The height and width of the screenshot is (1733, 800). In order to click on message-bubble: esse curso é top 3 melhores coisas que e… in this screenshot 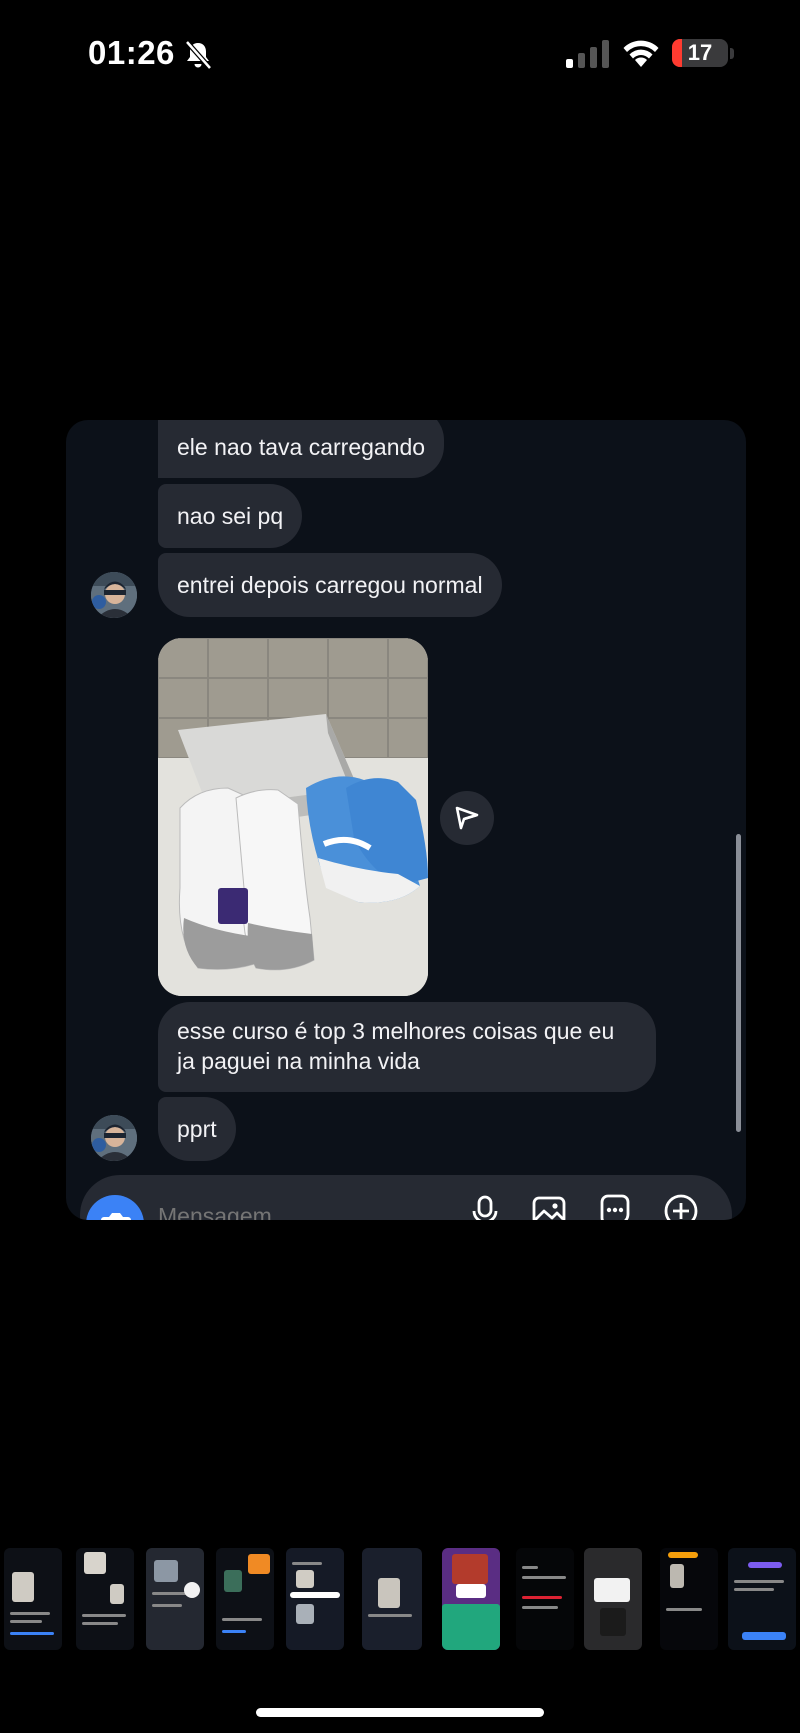, I will do `click(407, 1047)`.